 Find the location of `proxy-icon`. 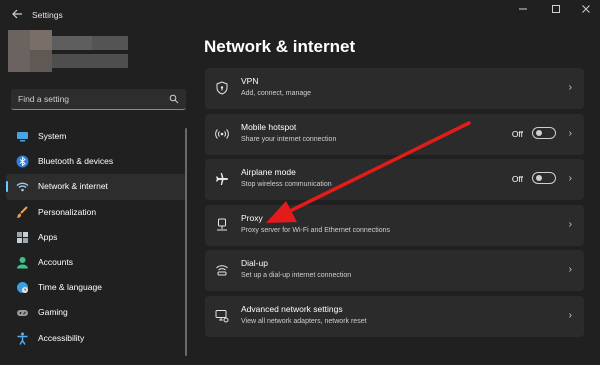

proxy-icon is located at coordinates (222, 224).